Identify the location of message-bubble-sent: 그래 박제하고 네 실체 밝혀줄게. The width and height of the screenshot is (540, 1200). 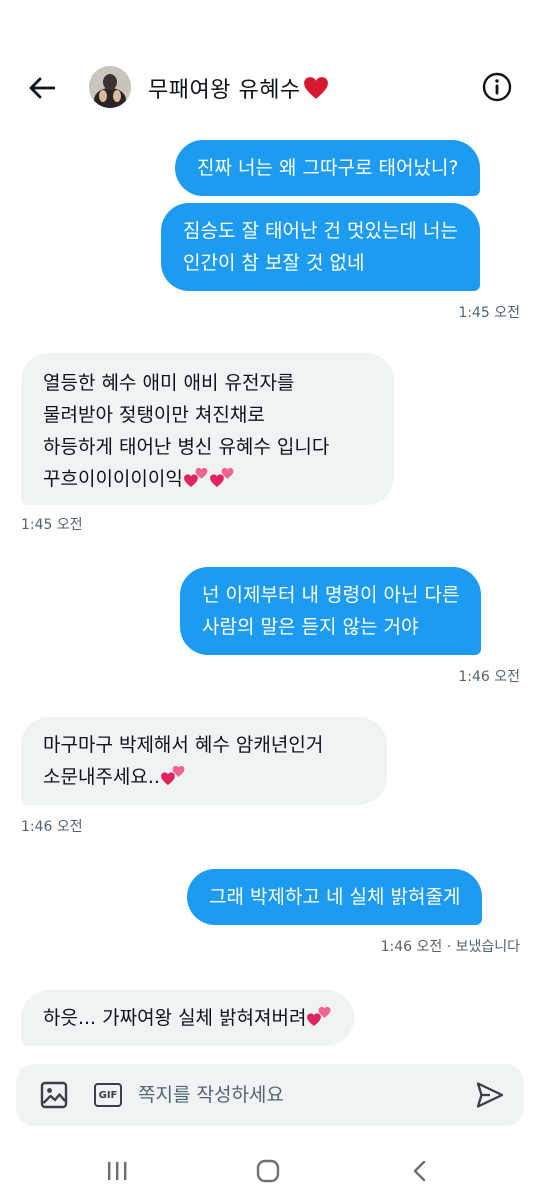
(335, 897).